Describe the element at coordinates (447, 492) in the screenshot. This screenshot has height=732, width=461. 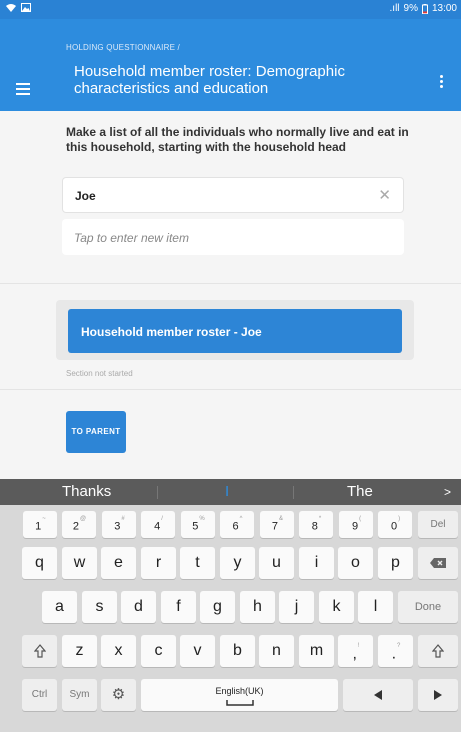
I see `chevron-right-icon: >` at that location.